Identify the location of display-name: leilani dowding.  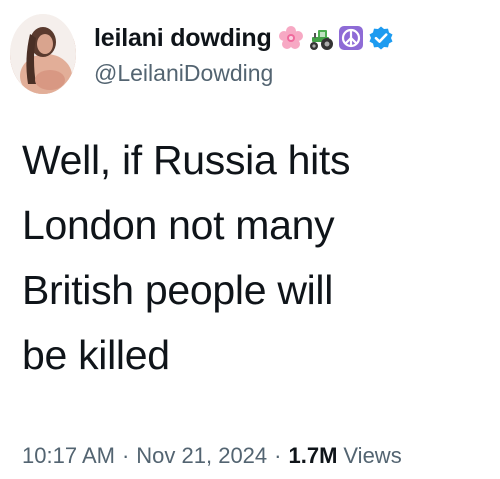
(183, 38).